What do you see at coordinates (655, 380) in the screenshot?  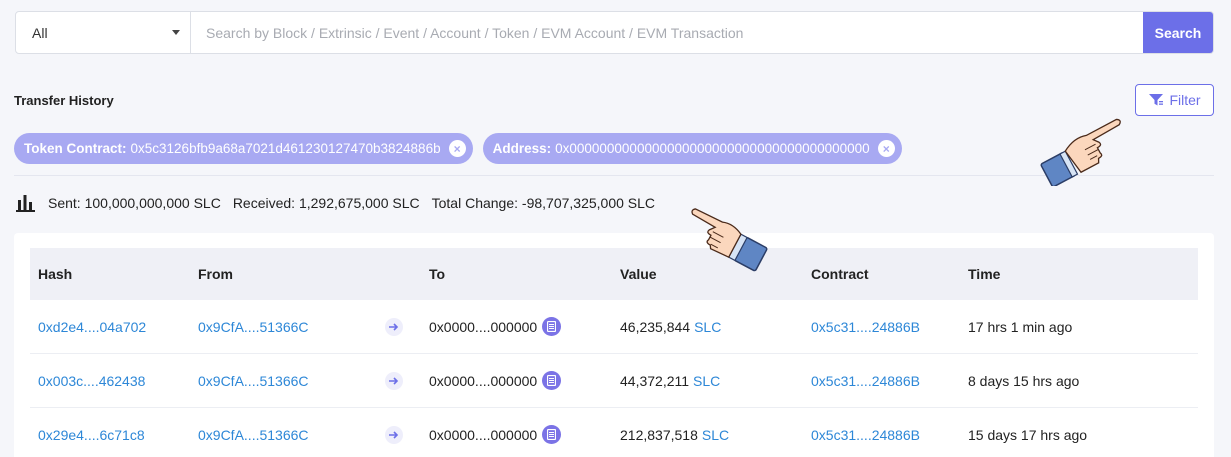 I see `value-amount: 44,372,211` at bounding box center [655, 380].